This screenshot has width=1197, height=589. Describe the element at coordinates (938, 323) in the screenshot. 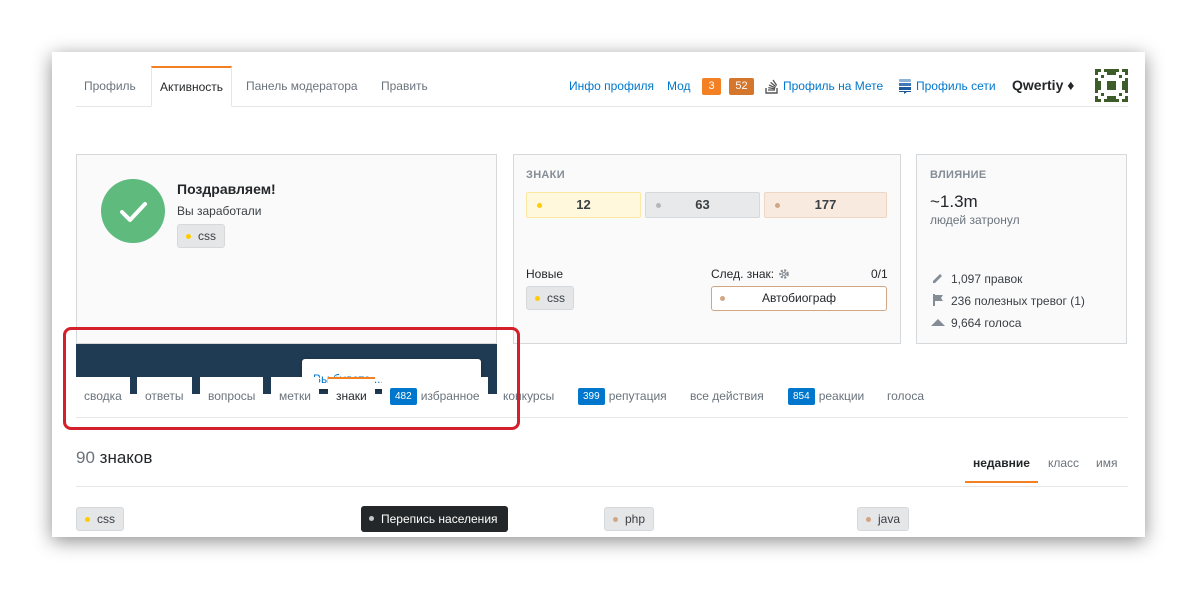

I see `upvote-icon` at that location.